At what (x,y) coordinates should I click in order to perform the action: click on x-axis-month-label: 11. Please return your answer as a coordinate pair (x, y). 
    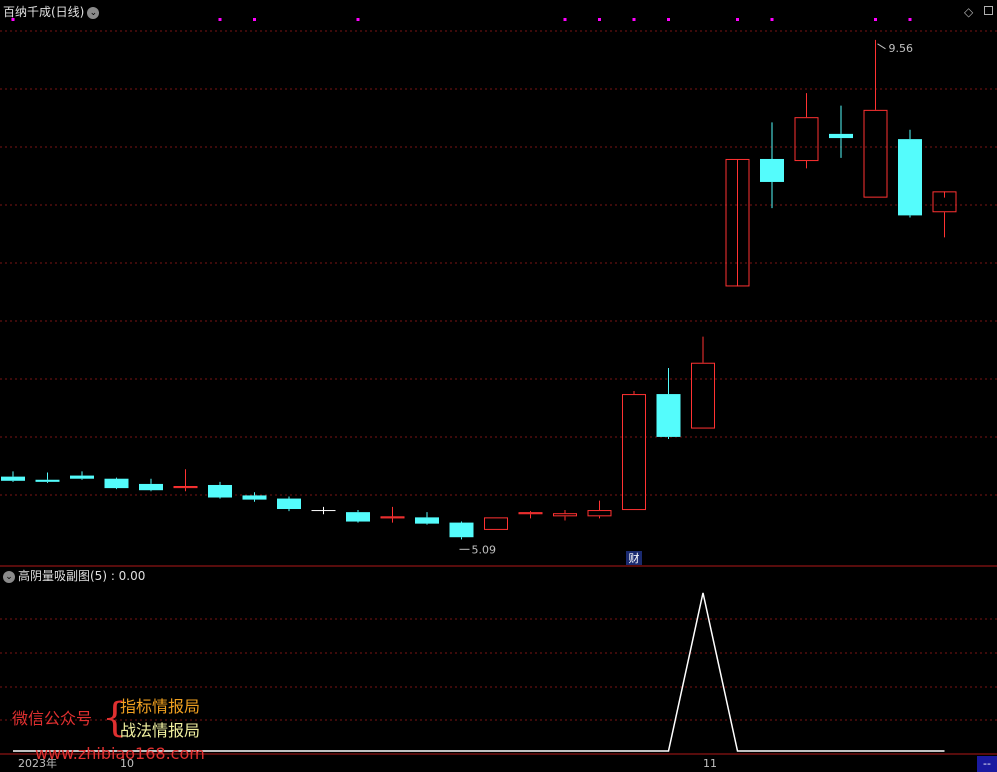
    Looking at the image, I should click on (710, 763).